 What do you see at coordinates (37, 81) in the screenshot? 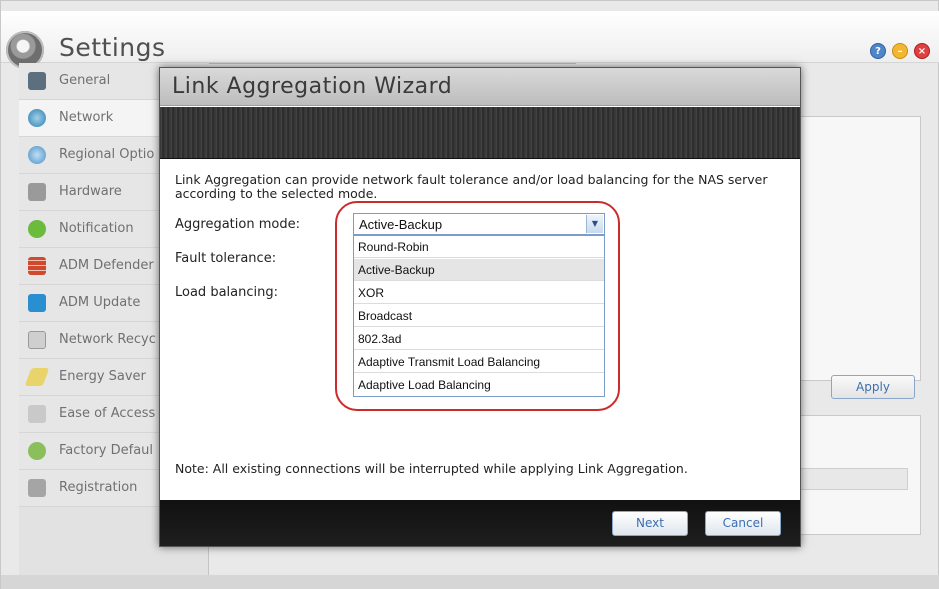
I see `general-icon` at bounding box center [37, 81].